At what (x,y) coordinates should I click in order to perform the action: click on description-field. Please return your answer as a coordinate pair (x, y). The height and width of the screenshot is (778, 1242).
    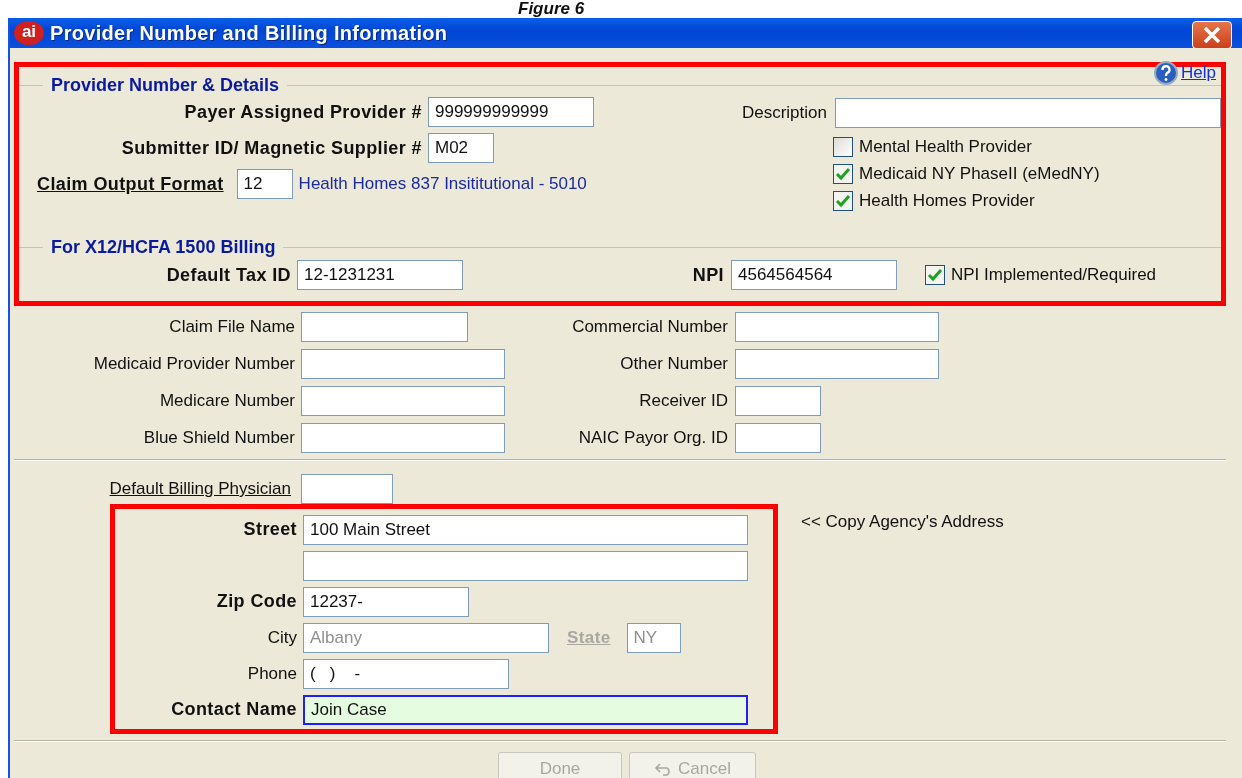
    Looking at the image, I should click on (1028, 113).